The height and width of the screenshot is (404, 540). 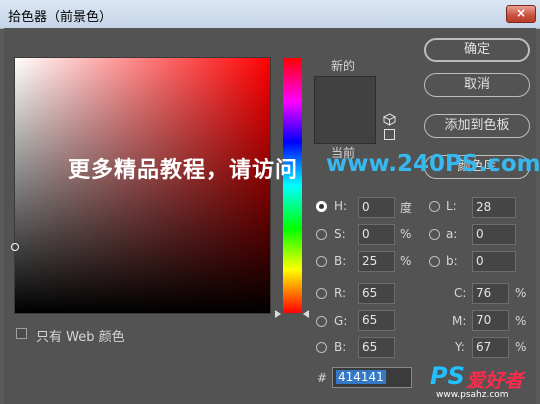 What do you see at coordinates (376, 293) in the screenshot?
I see `r-field: 65` at bounding box center [376, 293].